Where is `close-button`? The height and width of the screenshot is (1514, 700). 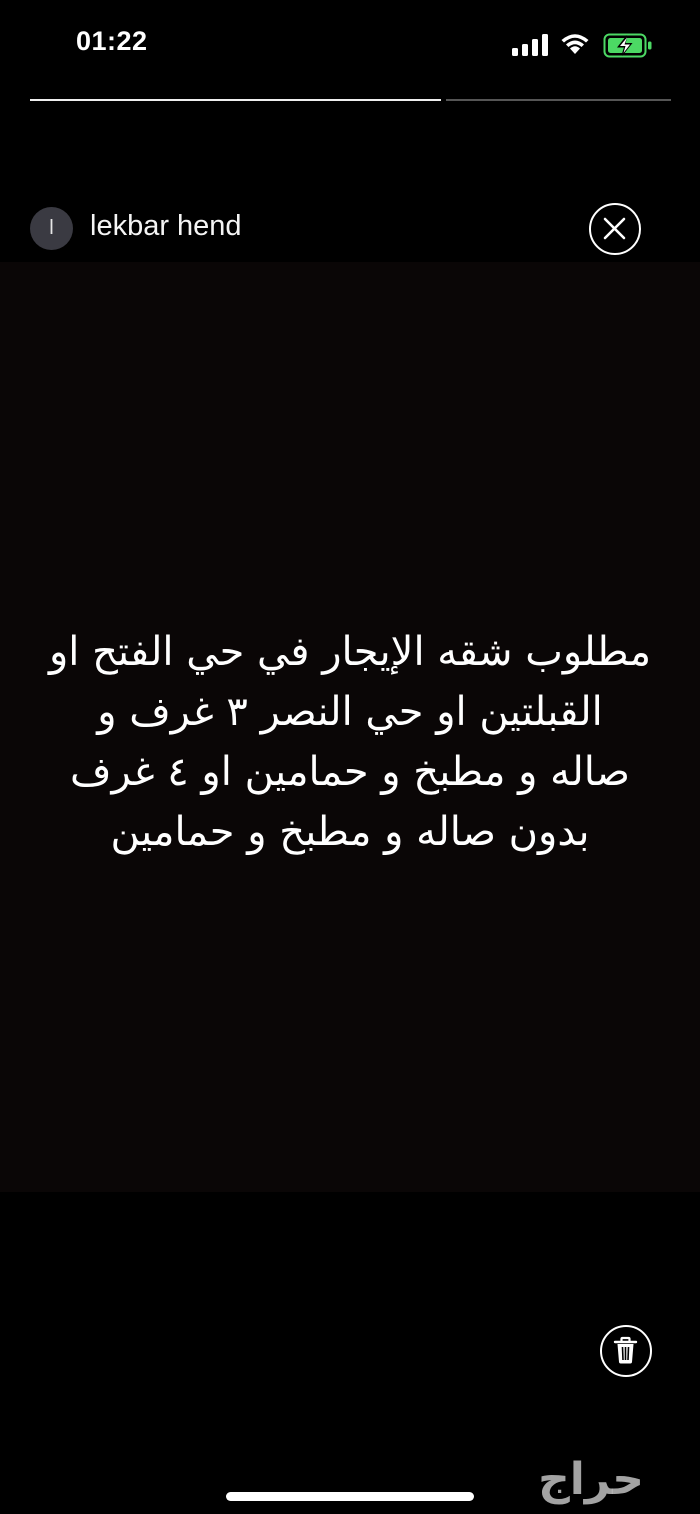
close-button is located at coordinates (615, 229).